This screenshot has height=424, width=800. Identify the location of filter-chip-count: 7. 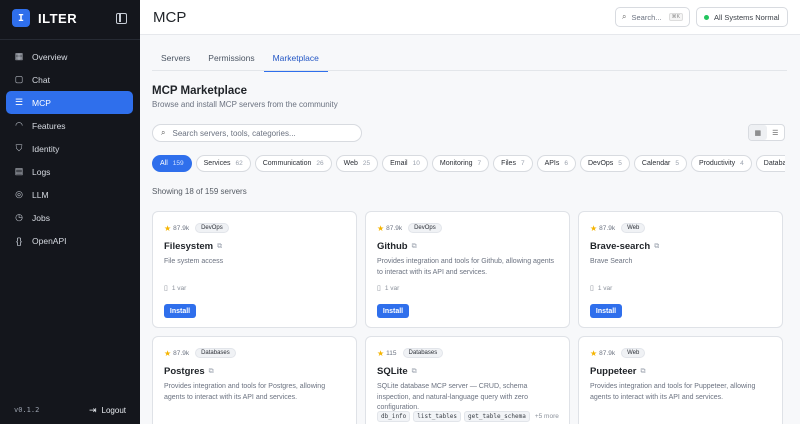
(479, 163).